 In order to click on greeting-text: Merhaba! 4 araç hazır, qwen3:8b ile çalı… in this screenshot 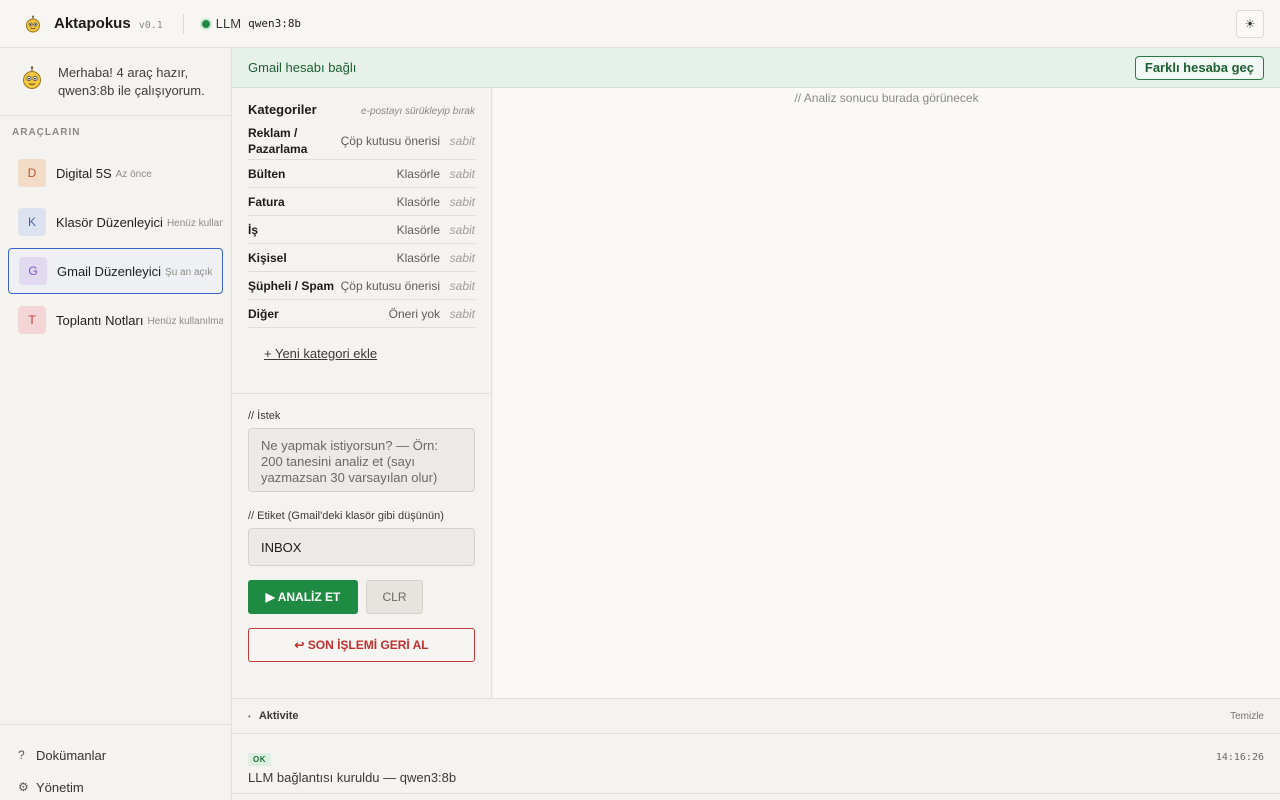, I will do `click(131, 81)`.